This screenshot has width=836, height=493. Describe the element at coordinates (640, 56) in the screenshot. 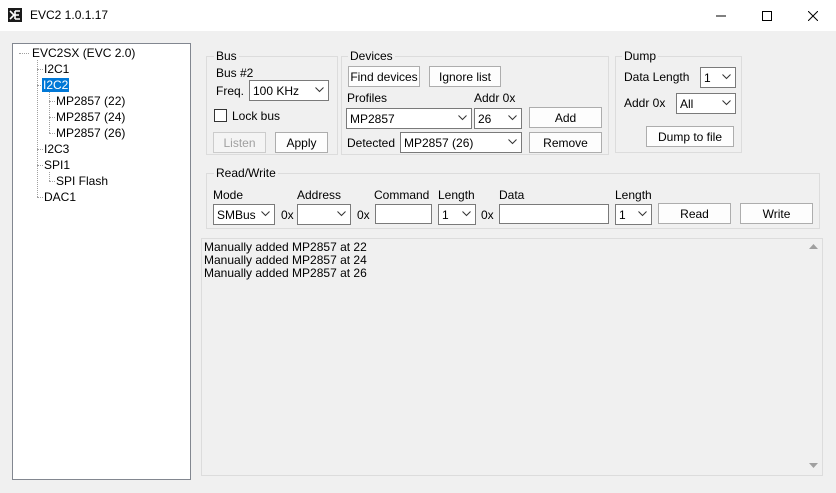

I see `dump-group-title: Dump` at that location.